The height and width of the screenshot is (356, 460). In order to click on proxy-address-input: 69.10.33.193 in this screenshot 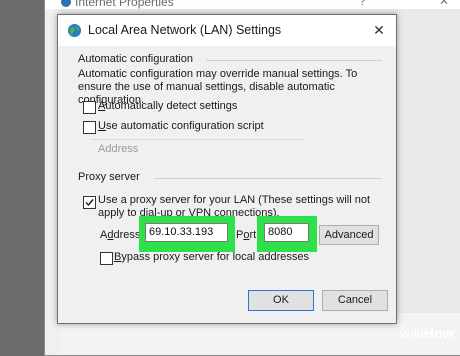, I will do `click(186, 232)`.